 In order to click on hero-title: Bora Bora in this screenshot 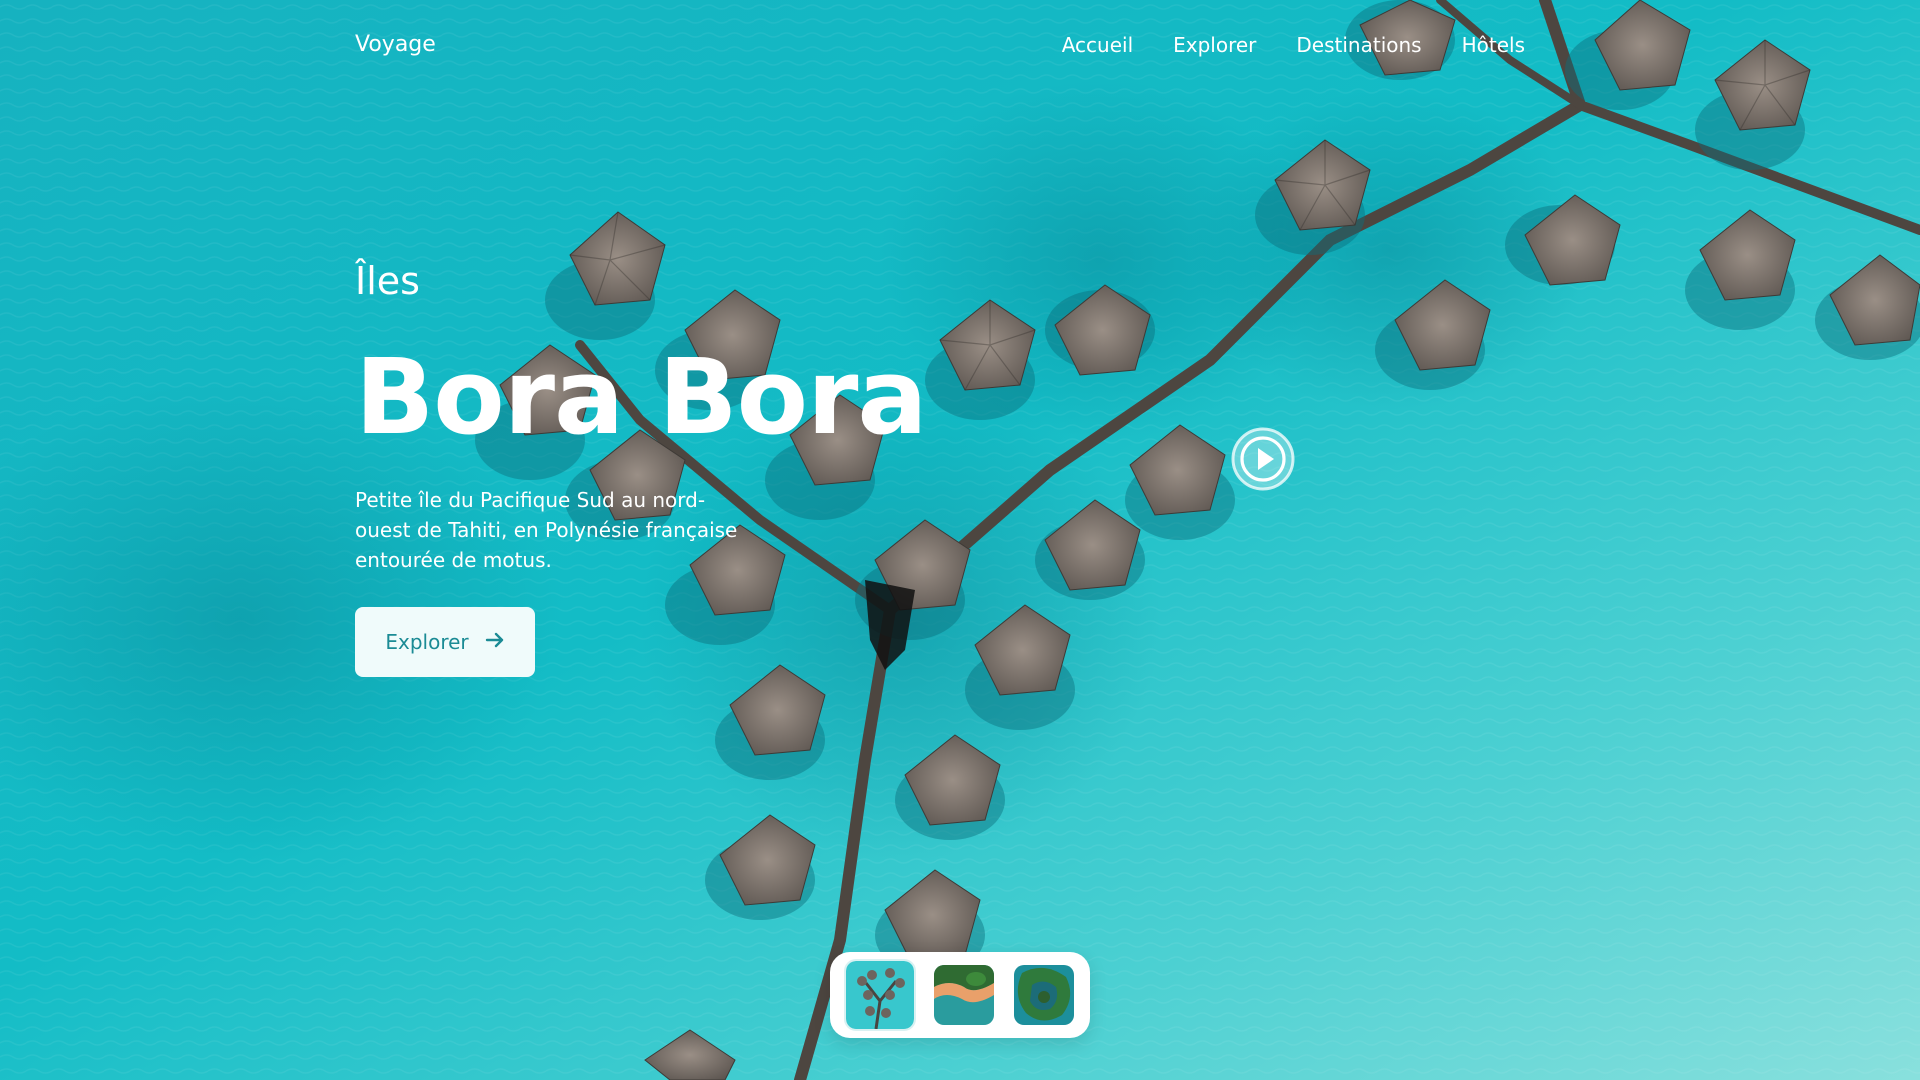, I will do `click(641, 397)`.